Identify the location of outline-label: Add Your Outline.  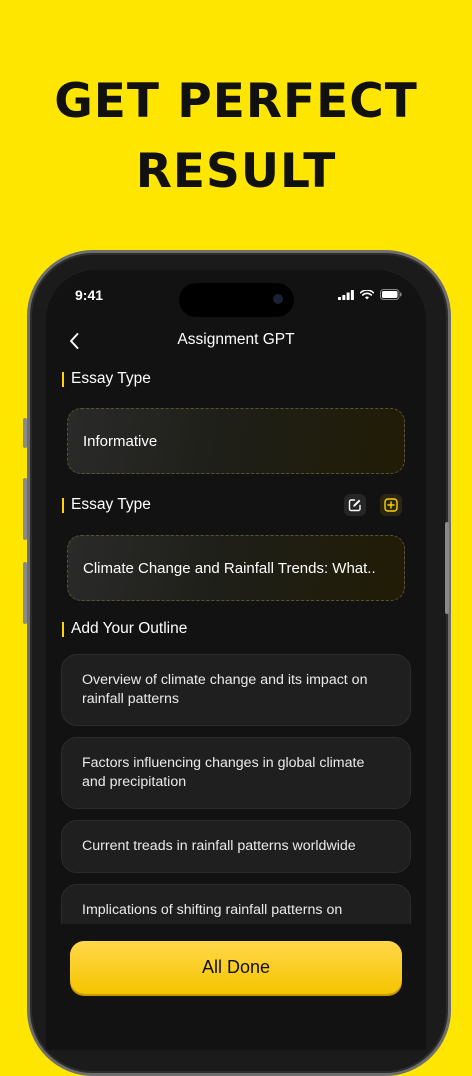
(124, 629).